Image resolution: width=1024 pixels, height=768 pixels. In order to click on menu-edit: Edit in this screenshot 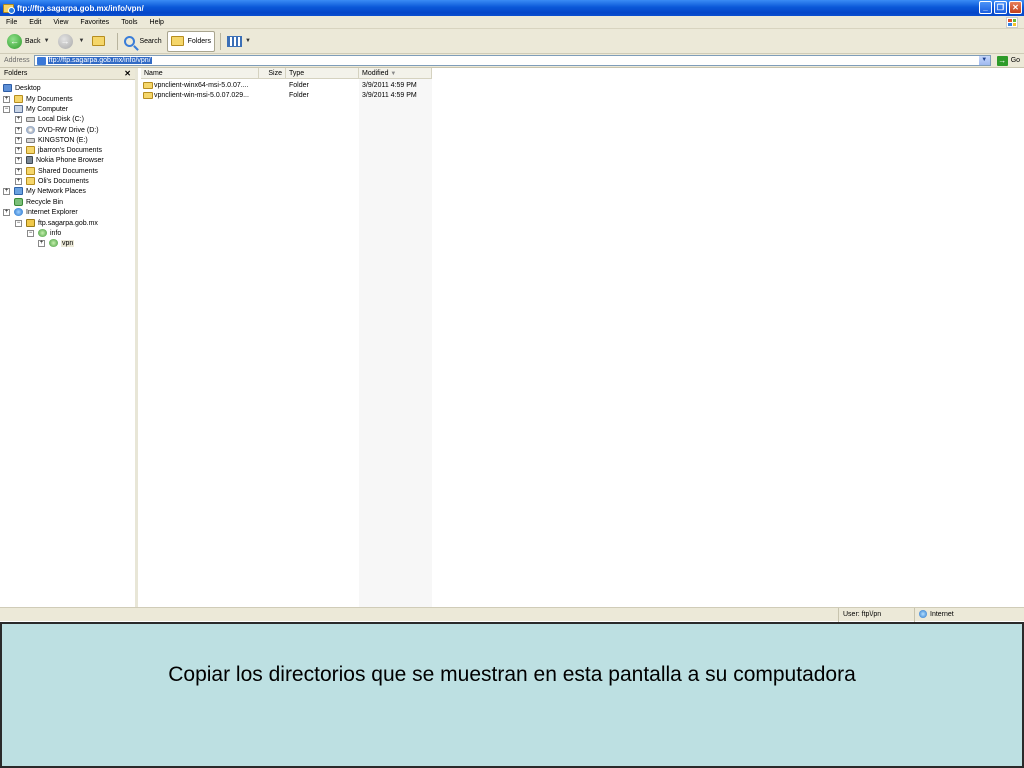, I will do `click(35, 22)`.